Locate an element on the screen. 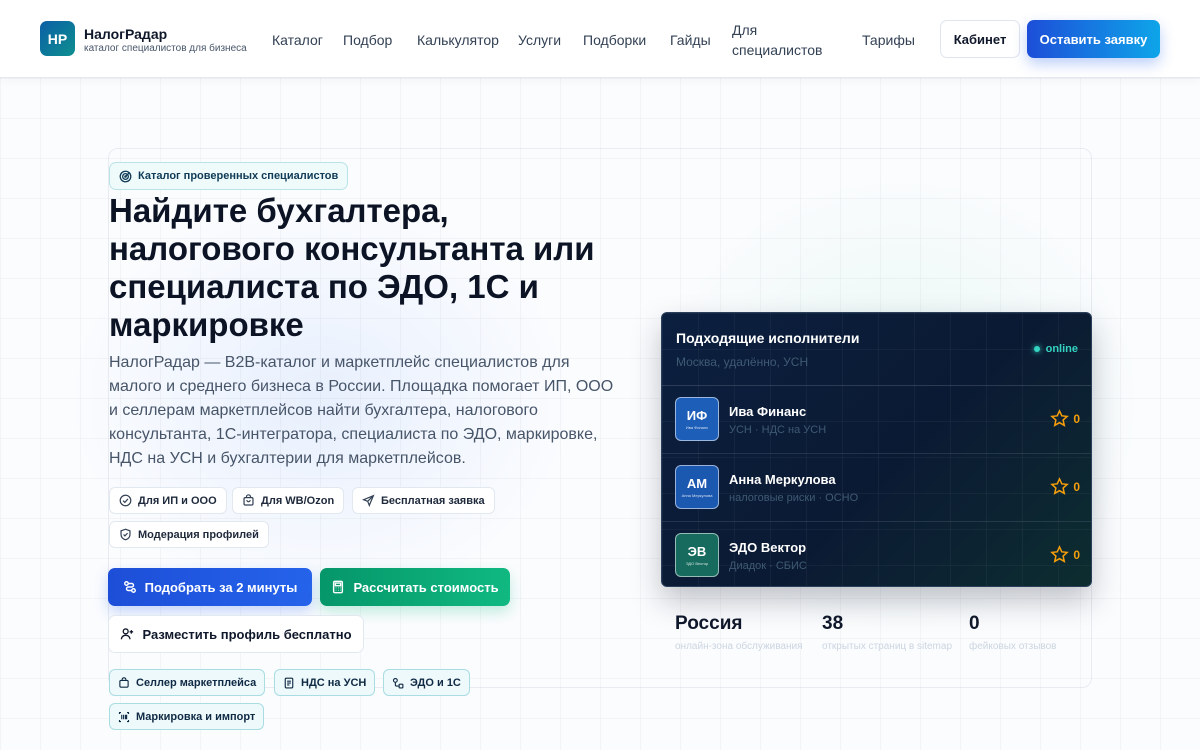 Image resolution: width=1200 pixels, height=750 pixels. feature-free-request: Бесплатная заявка is located at coordinates (423, 500).